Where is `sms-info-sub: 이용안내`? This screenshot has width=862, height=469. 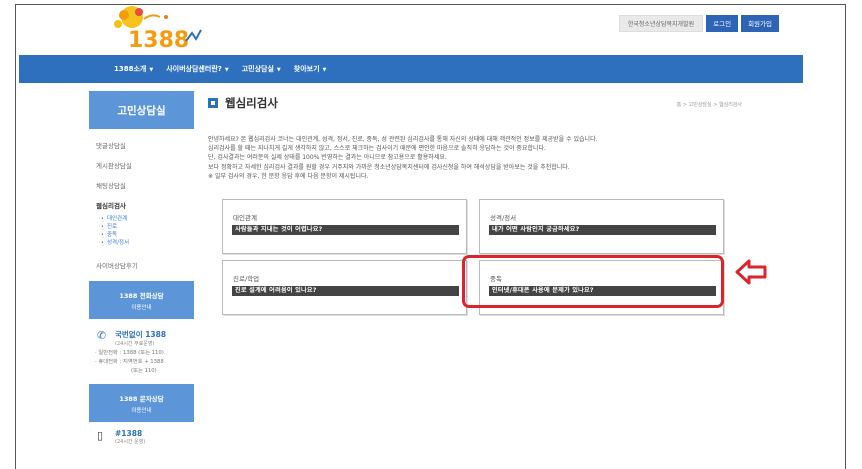
sms-info-sub: 이용안내 is located at coordinates (141, 410).